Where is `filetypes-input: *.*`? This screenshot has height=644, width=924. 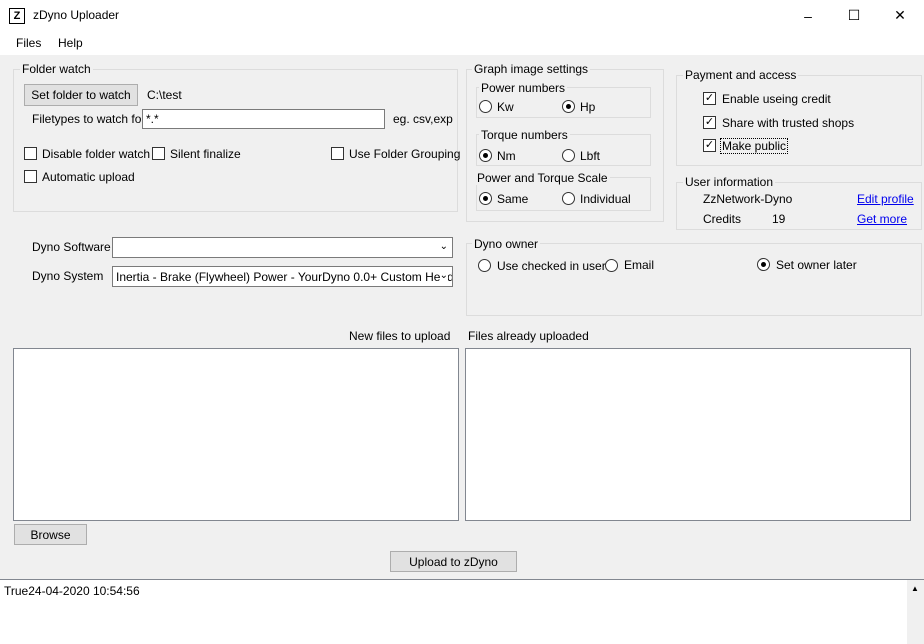 filetypes-input: *.* is located at coordinates (263, 119).